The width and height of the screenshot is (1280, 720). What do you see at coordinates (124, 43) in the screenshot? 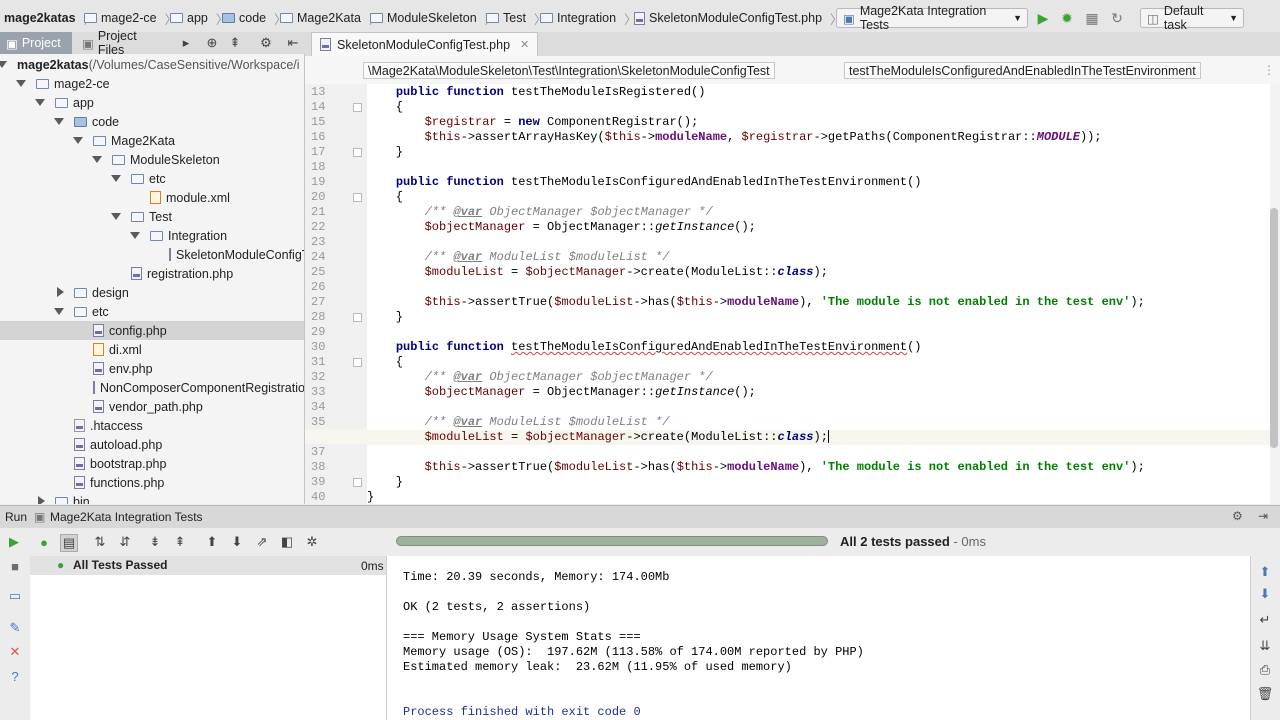
I see `tab-project-files: ▣ Project Files` at bounding box center [124, 43].